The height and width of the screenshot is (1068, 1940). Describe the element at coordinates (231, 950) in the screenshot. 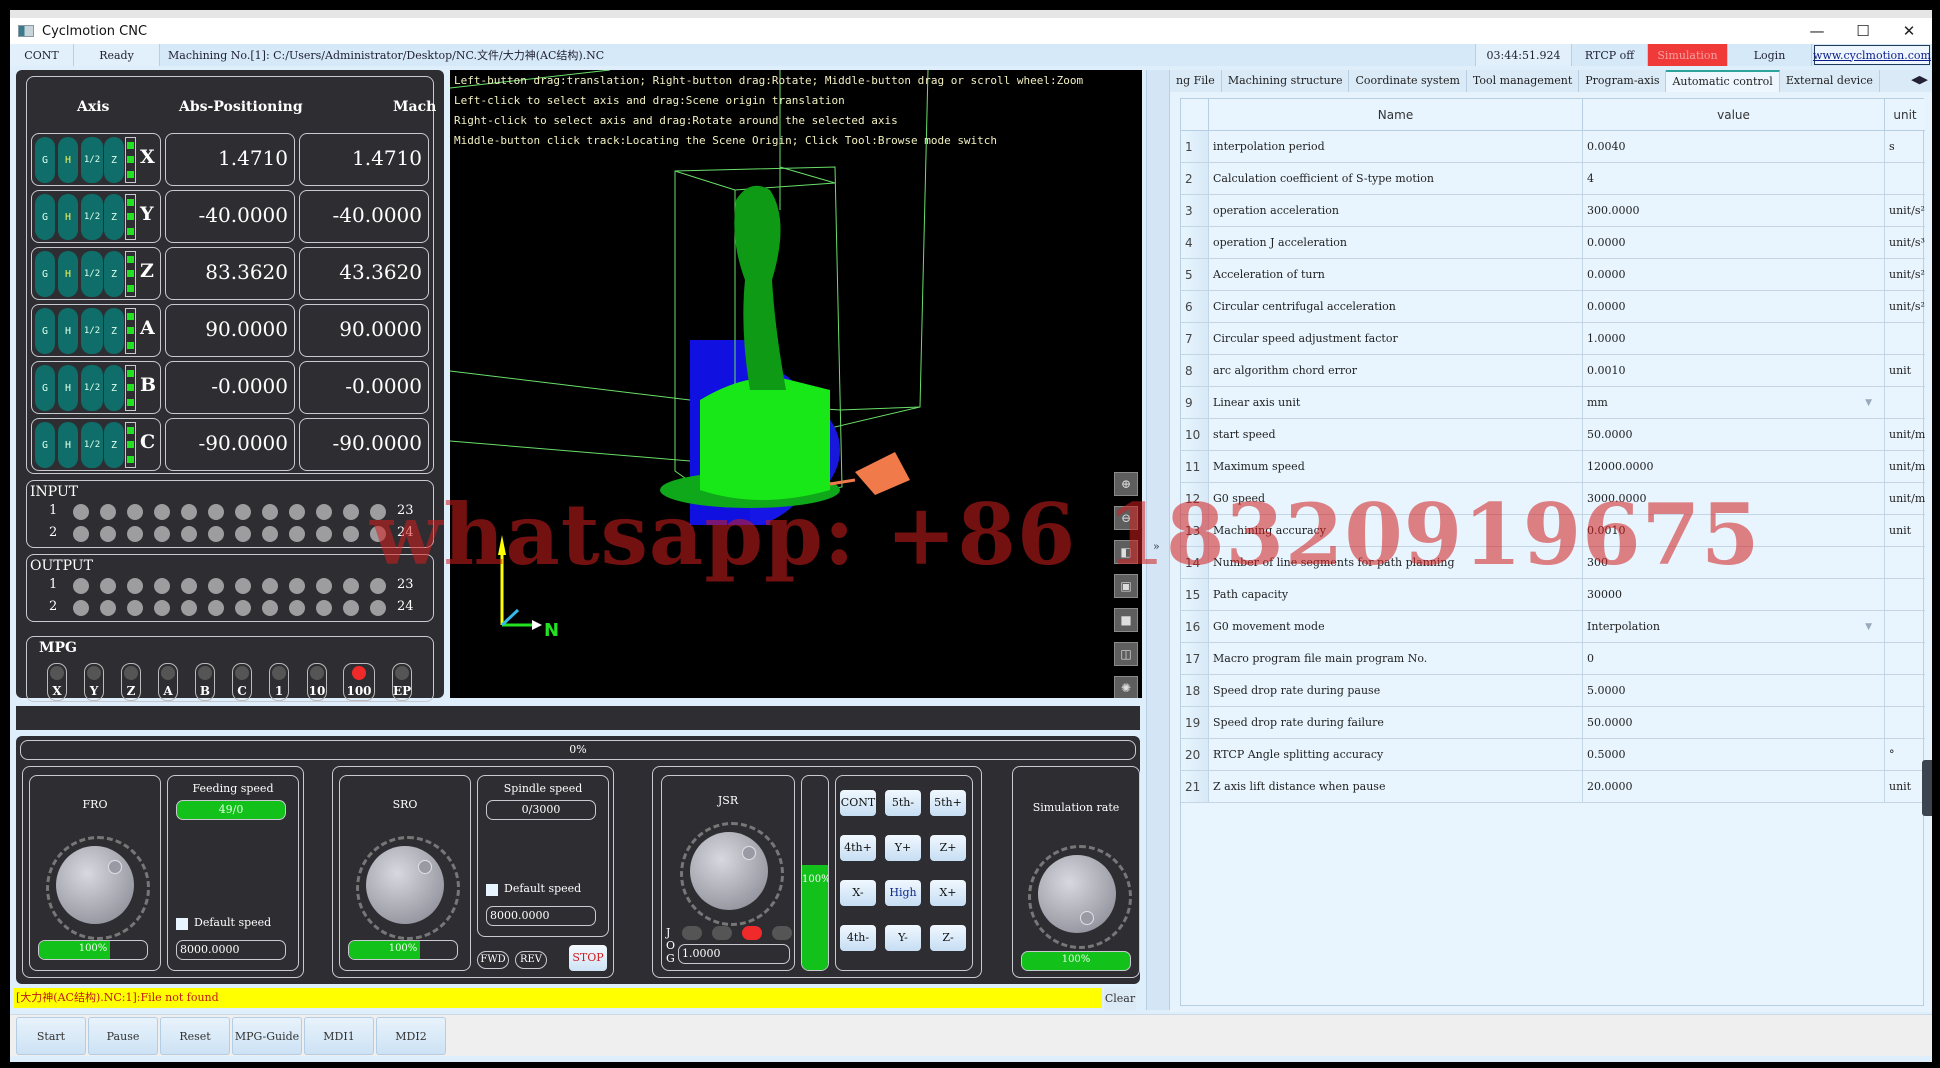

I see `feed-default-input: 8000.0000` at that location.